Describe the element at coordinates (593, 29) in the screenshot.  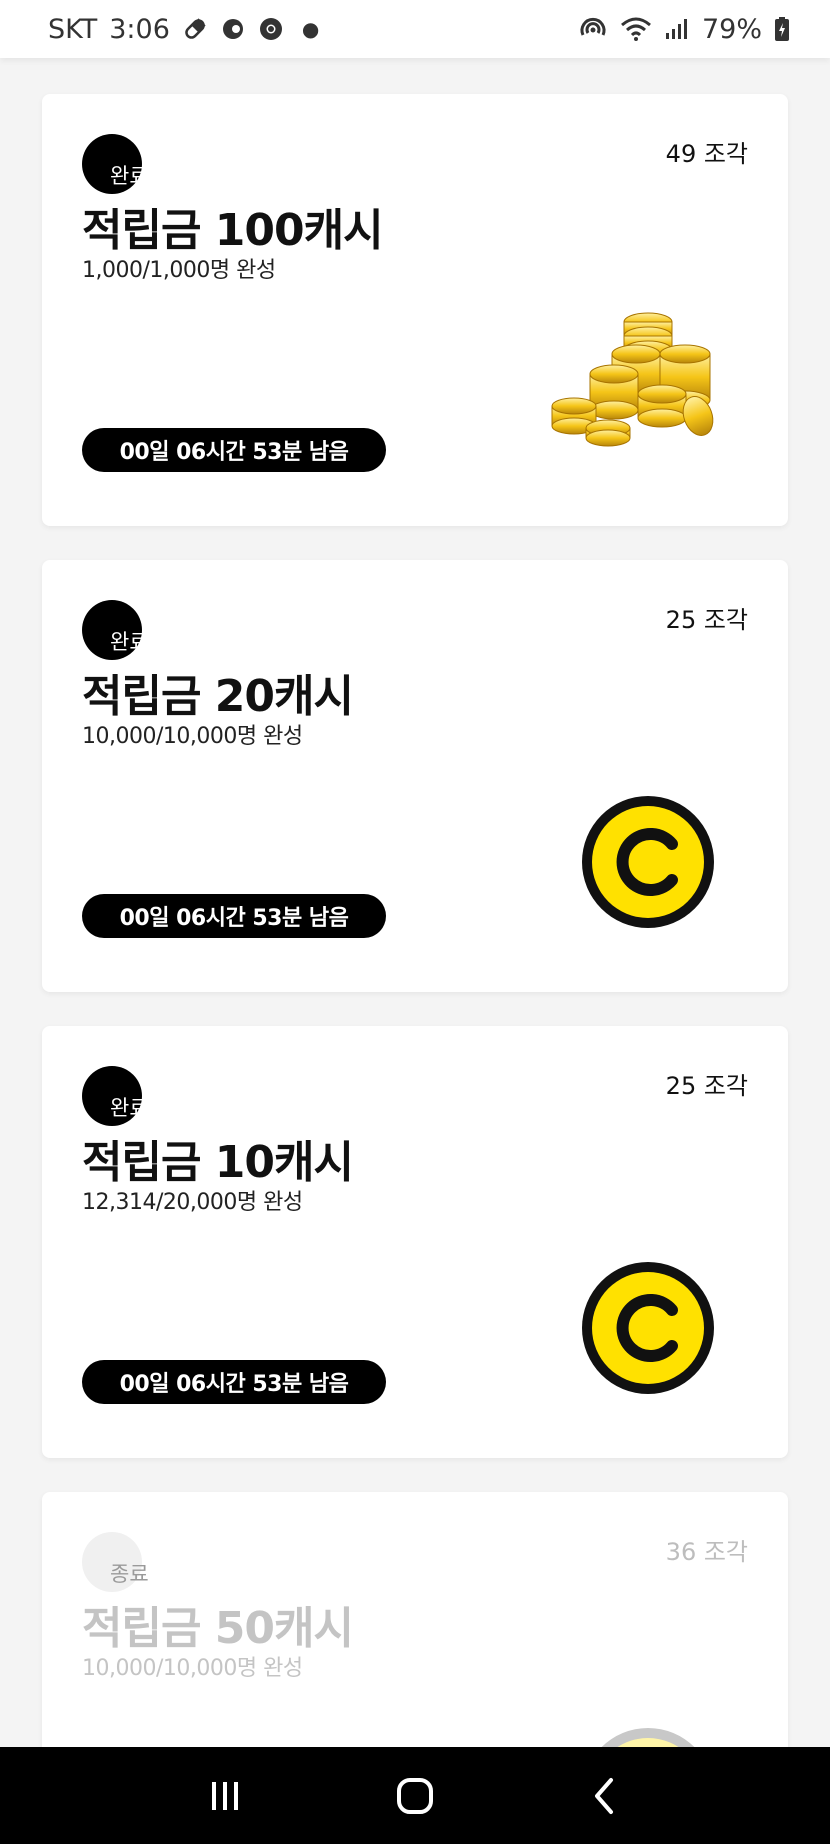
I see `hotspot-icon` at that location.